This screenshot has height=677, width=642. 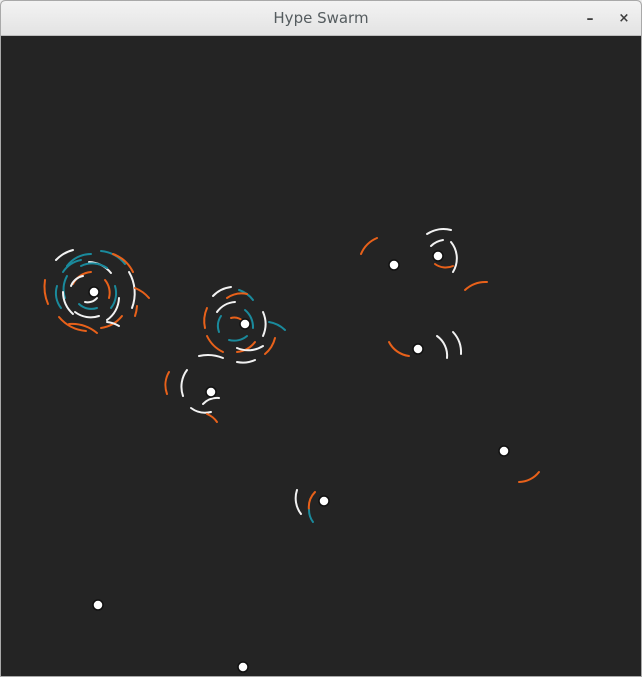 I want to click on window-title: Hype Swarm, so click(x=321, y=18).